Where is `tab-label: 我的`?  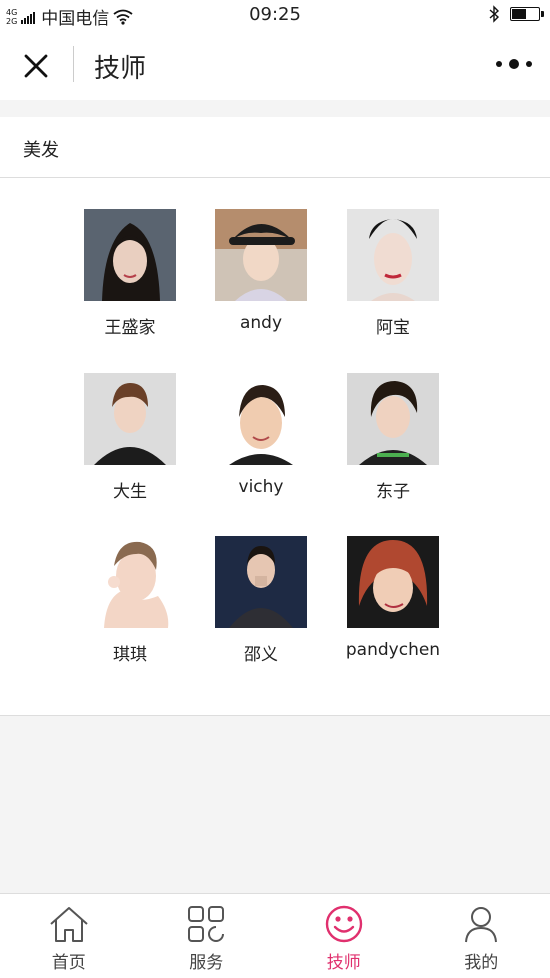 tab-label: 我的 is located at coordinates (481, 960).